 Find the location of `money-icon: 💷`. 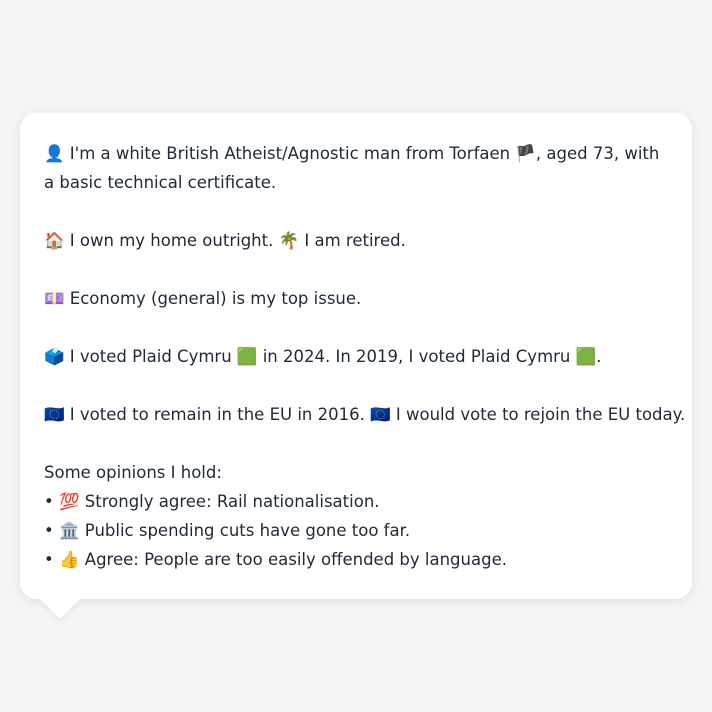

money-icon: 💷 is located at coordinates (54, 298).